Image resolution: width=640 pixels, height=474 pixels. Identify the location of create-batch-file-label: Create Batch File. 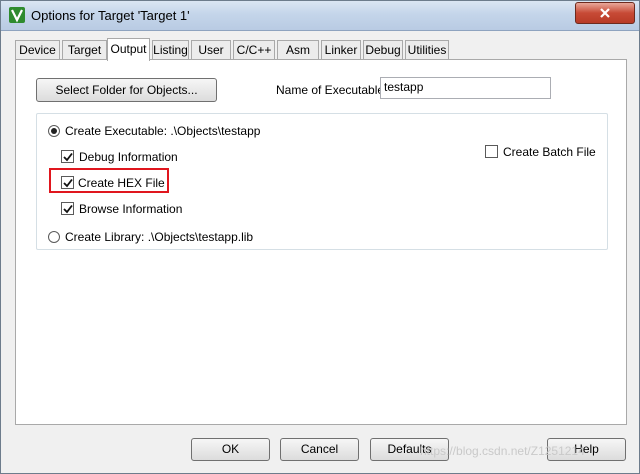
(549, 152).